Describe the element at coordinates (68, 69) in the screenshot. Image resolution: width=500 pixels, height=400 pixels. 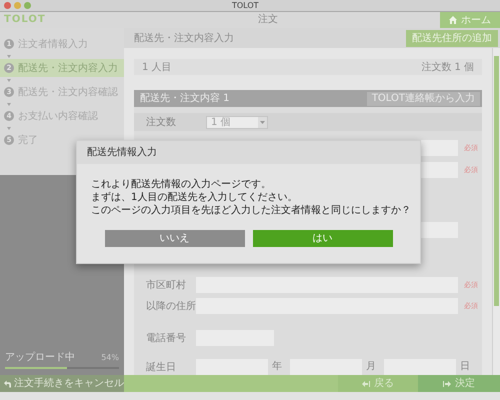
I see `step-label: 配送先・注文内容入力` at that location.